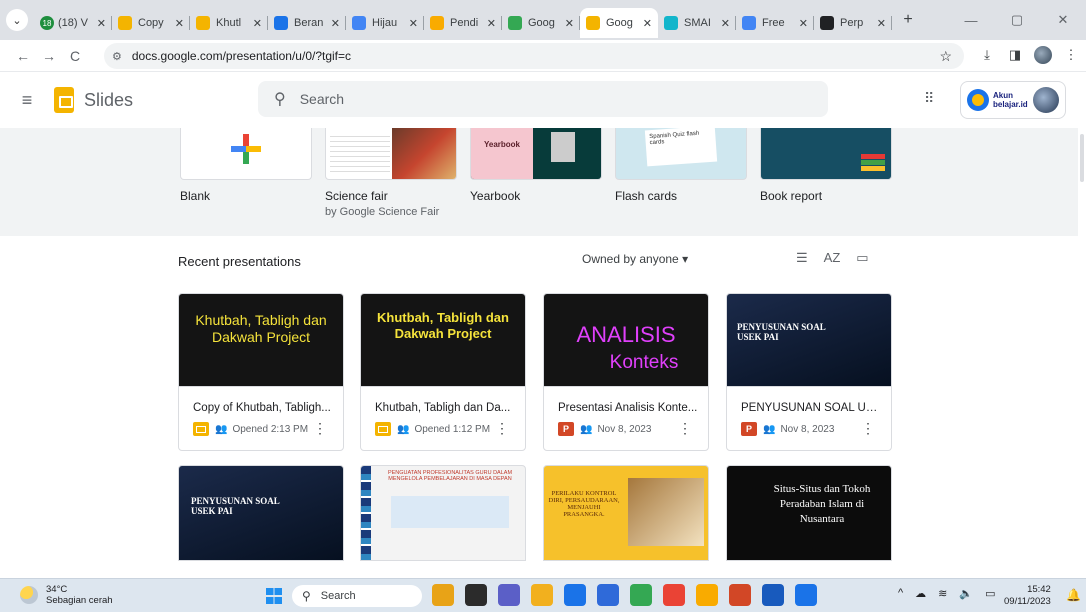  Describe the element at coordinates (862, 258) in the screenshot. I see `folder-picker-icon: ▭` at that location.